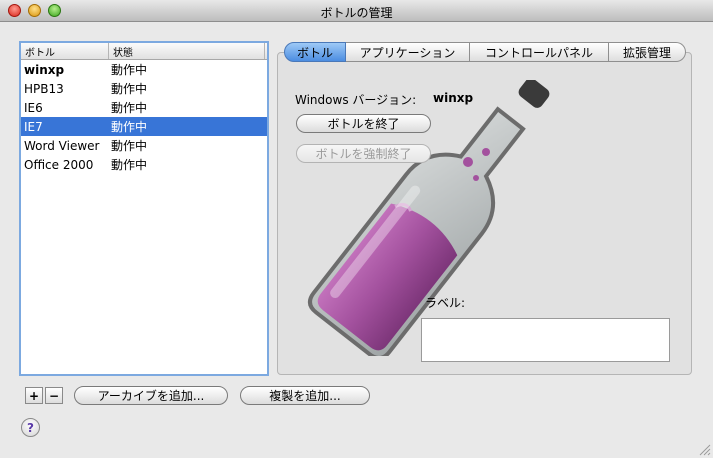  Describe the element at coordinates (539, 52) in the screenshot. I see `tab-control-panel: コントロールパネル` at that location.